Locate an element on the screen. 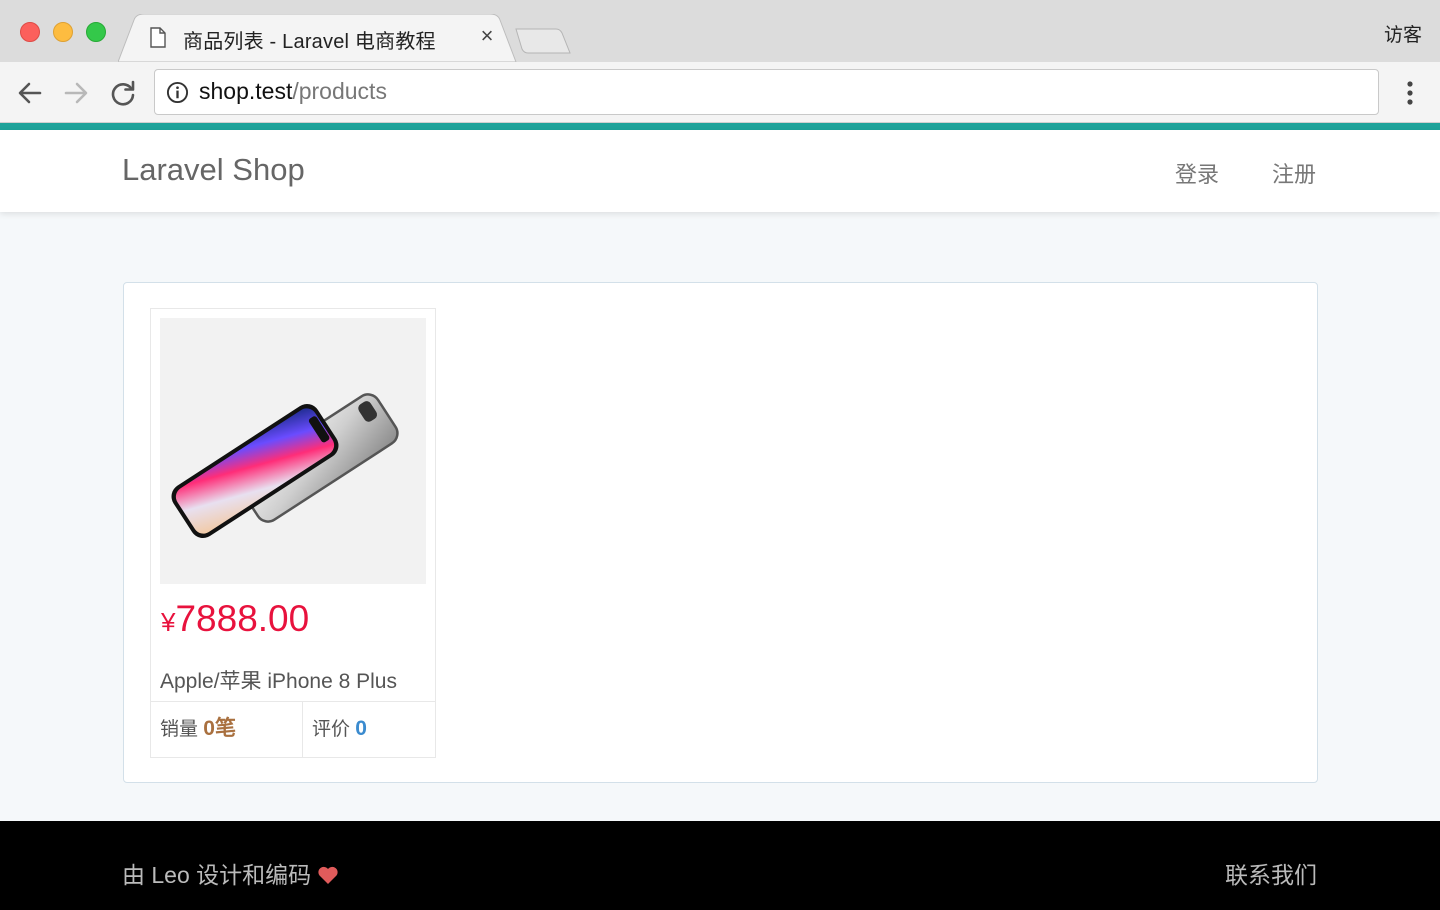 The image size is (1440, 910). address-bar: shop.test/products is located at coordinates (766, 92).